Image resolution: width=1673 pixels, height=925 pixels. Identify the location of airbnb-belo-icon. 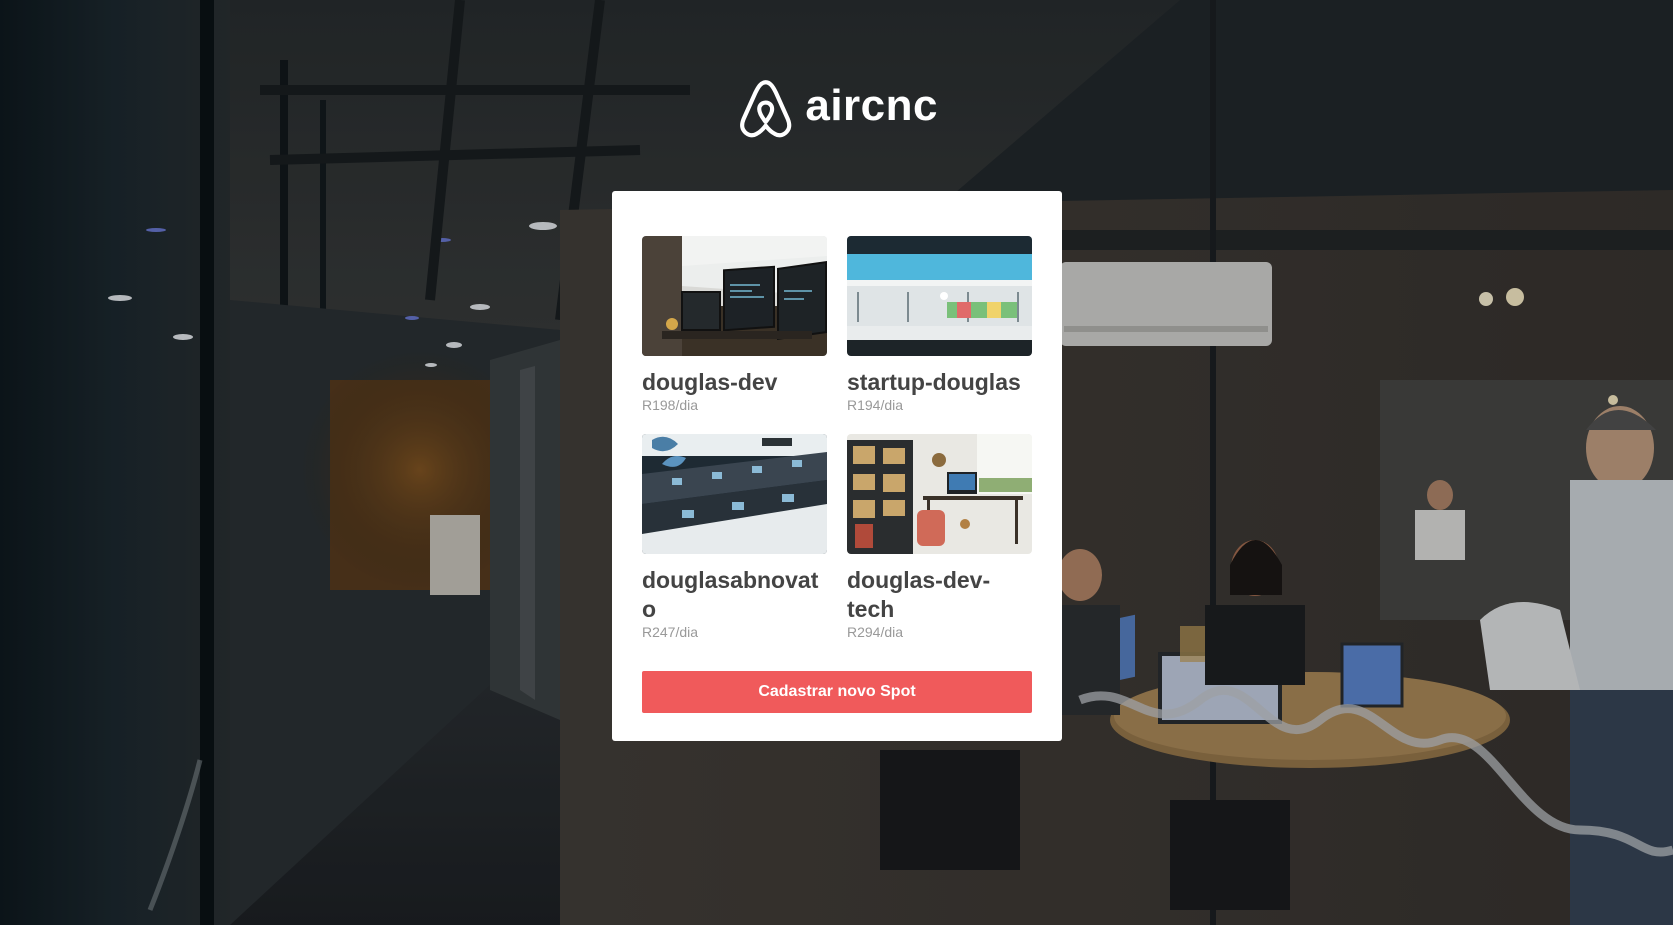
(766, 109).